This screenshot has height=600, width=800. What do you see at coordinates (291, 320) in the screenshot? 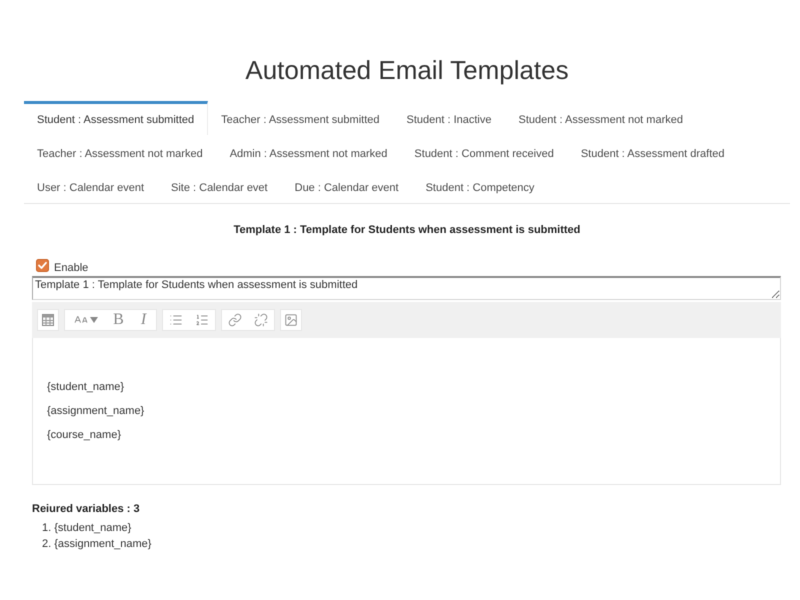
I see `image-icon` at bounding box center [291, 320].